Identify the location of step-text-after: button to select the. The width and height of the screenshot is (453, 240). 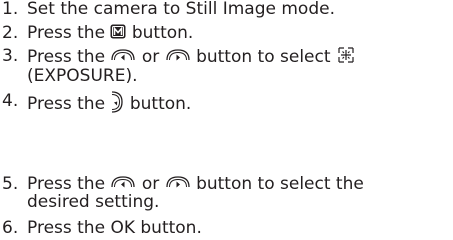
(280, 184).